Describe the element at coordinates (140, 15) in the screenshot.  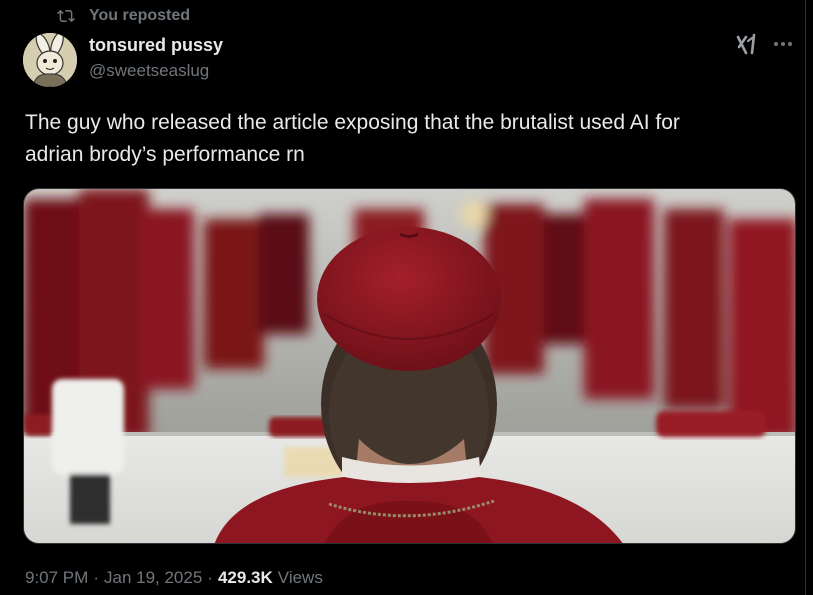
I see `repost-label: You reposted` at that location.